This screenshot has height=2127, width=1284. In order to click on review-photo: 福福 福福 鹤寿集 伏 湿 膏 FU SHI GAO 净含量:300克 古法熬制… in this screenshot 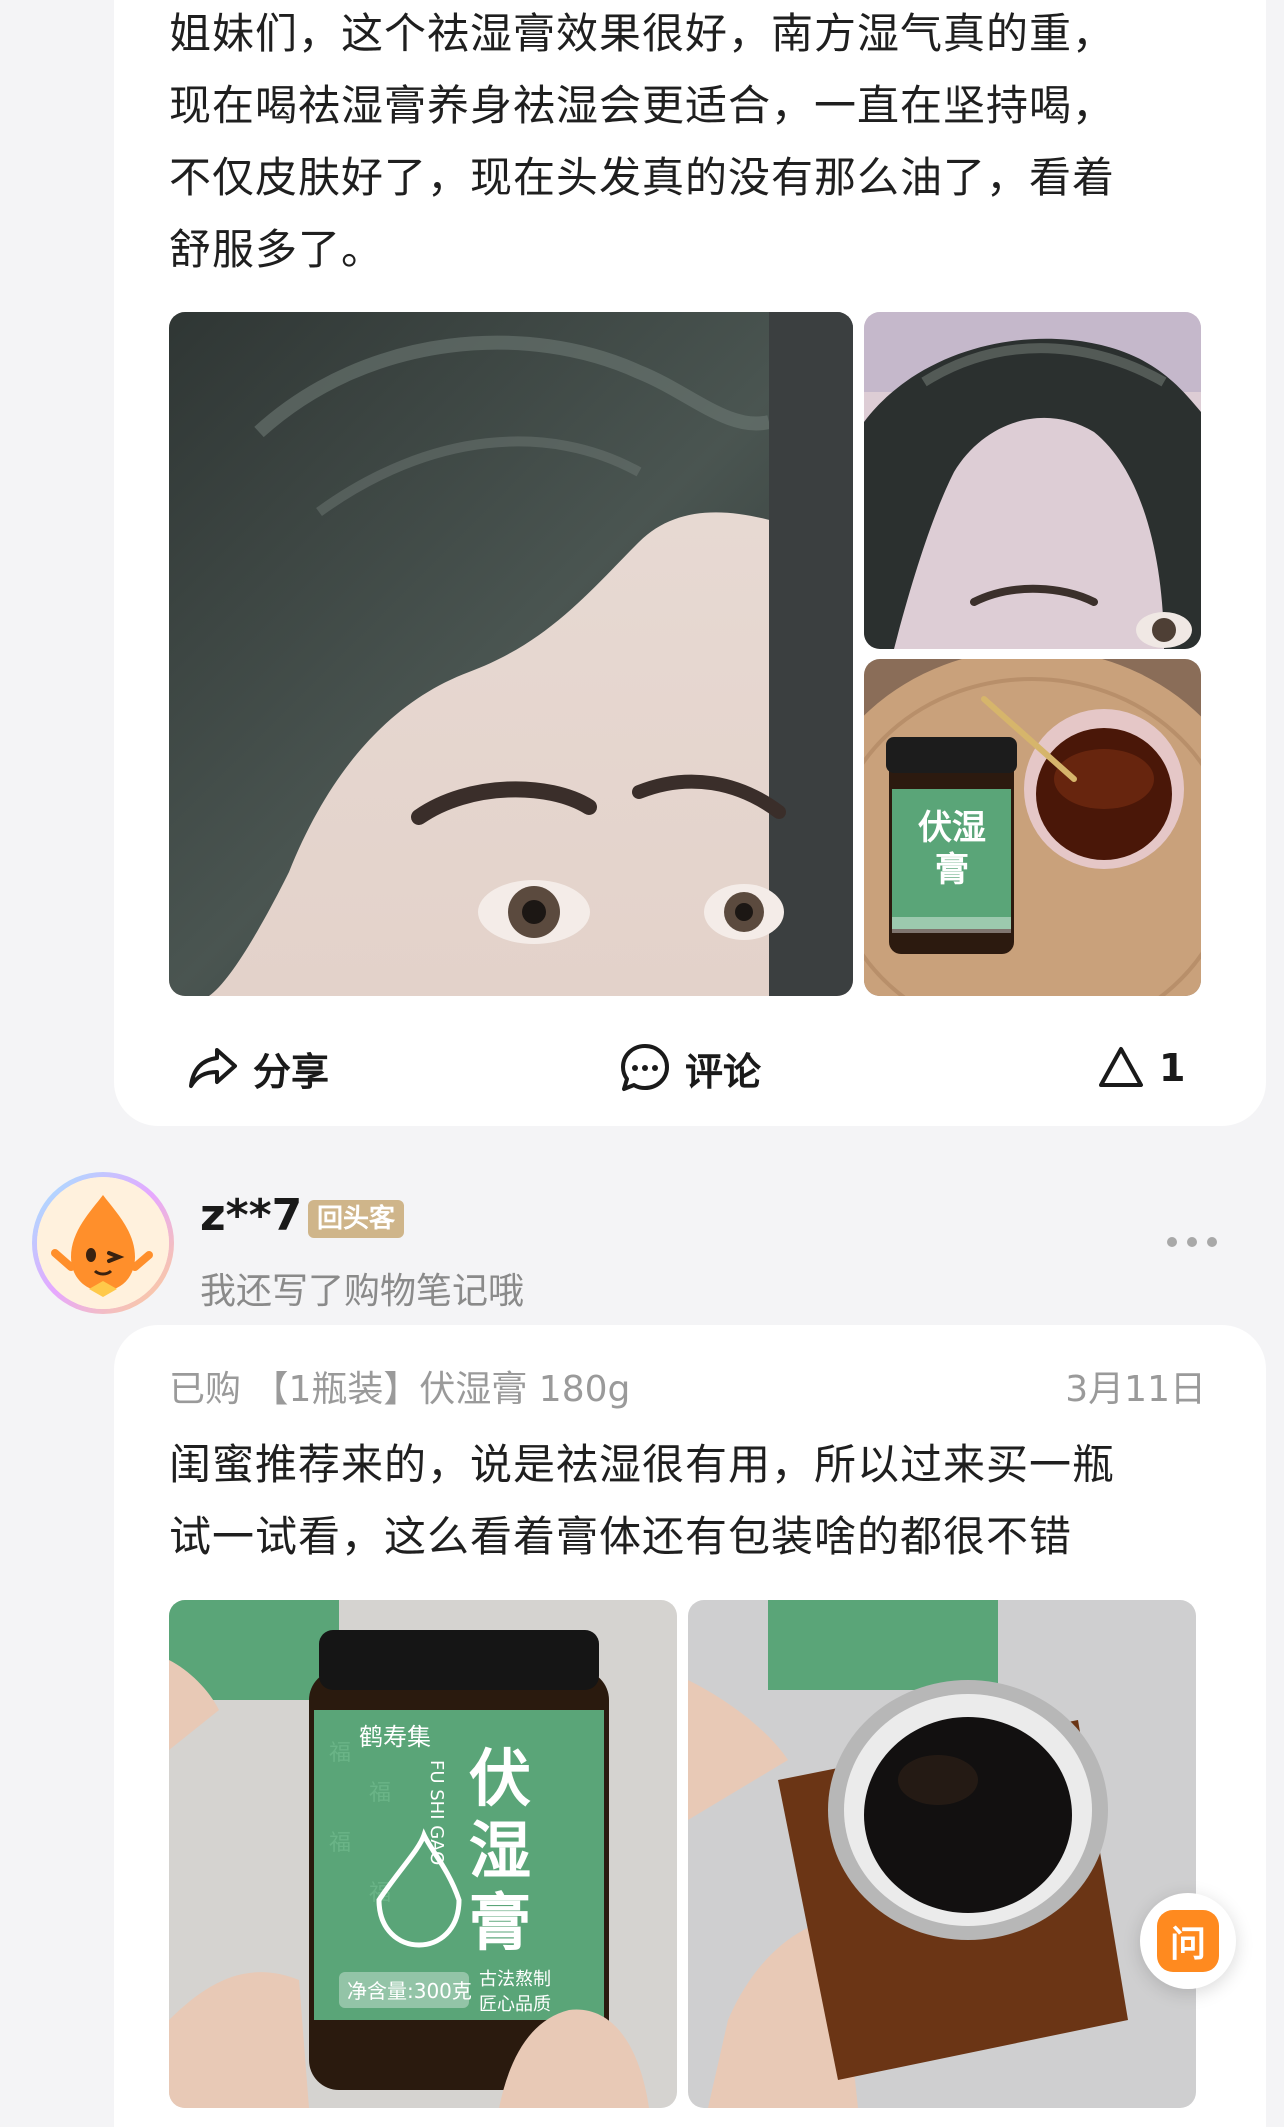, I will do `click(423, 1854)`.